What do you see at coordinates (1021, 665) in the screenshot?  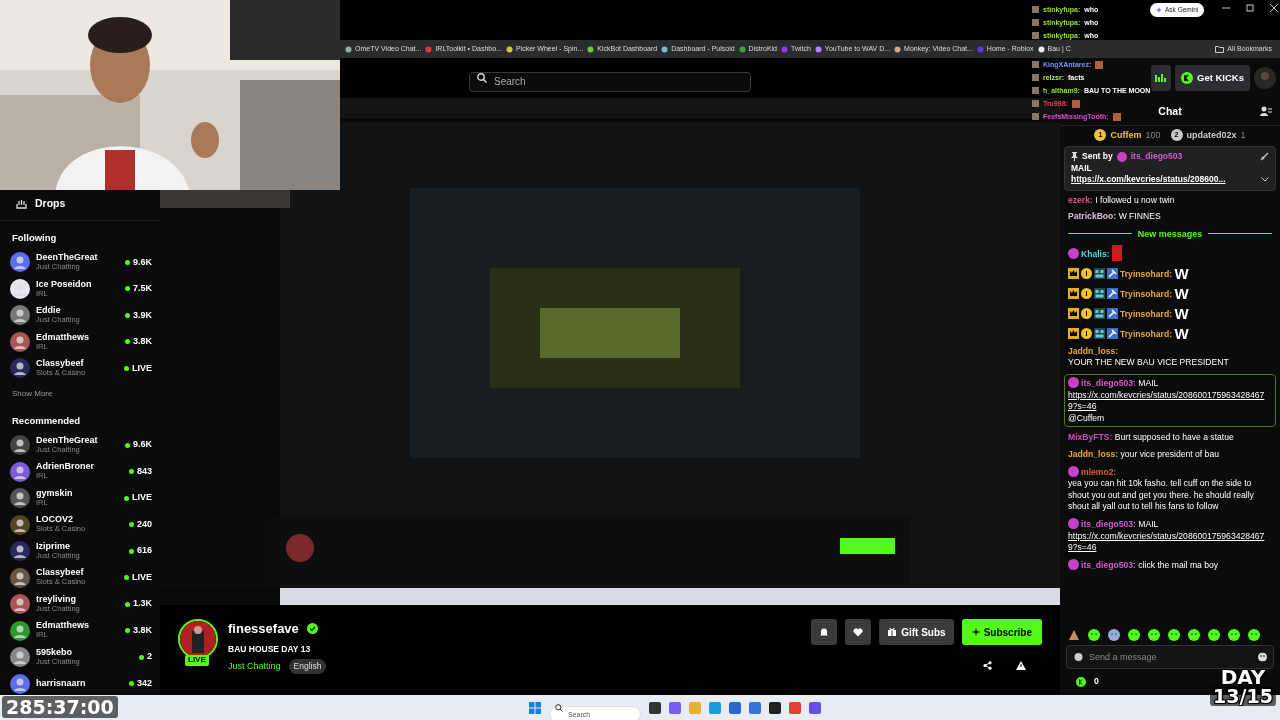 I see `warning-icon` at bounding box center [1021, 665].